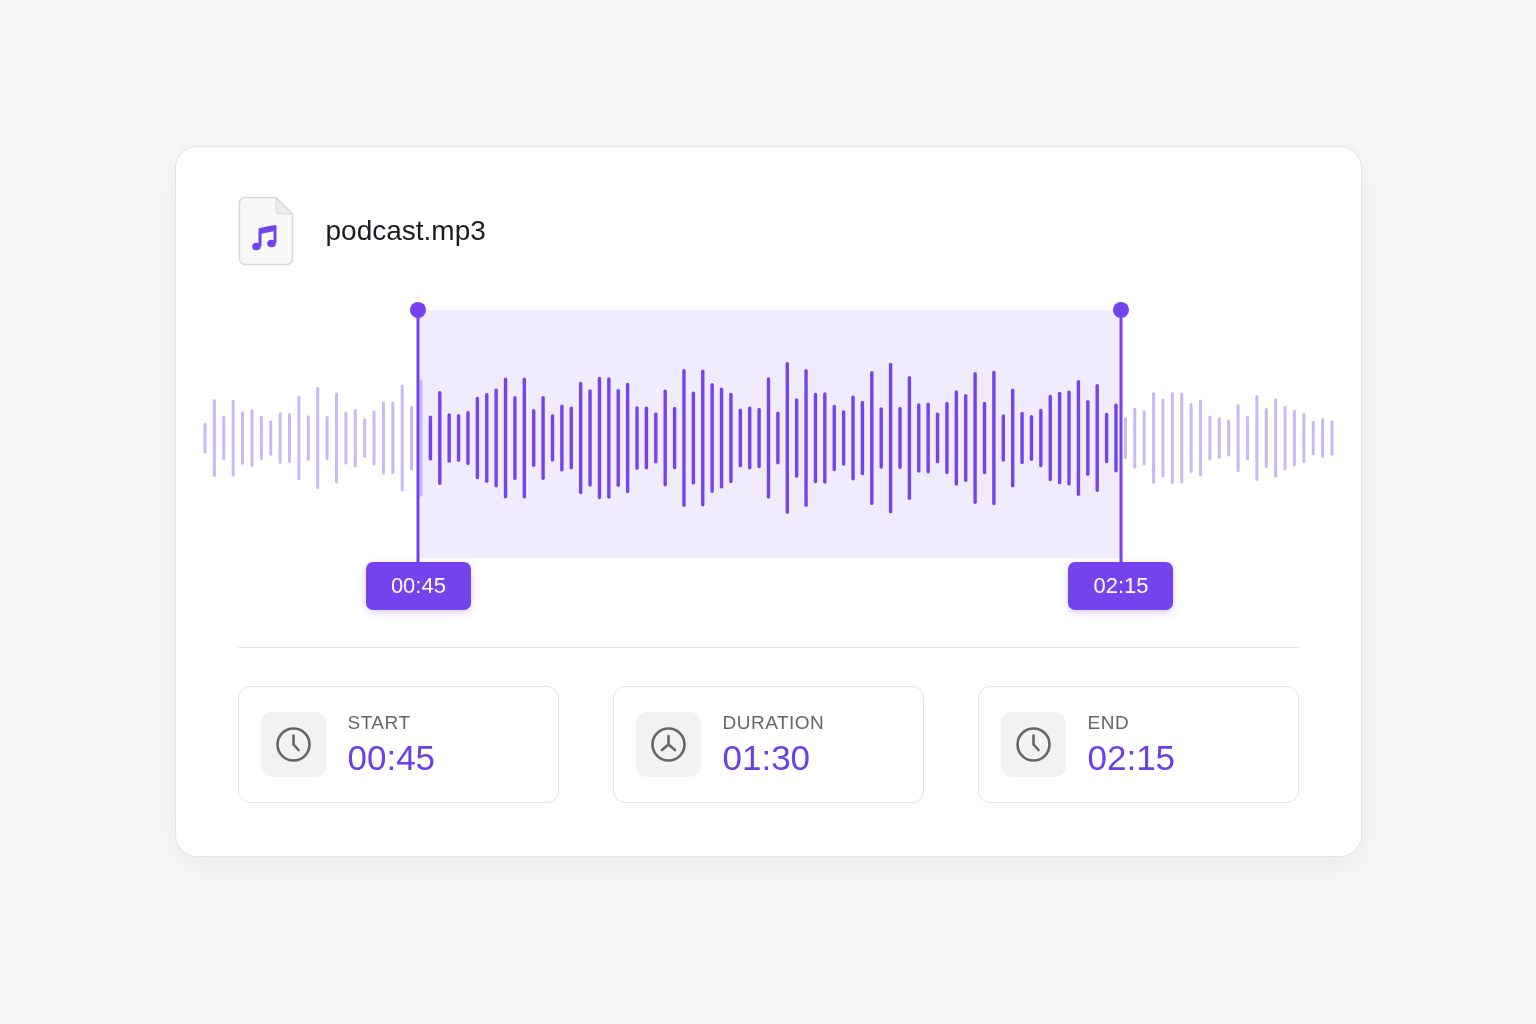  I want to click on dial-icon, so click(668, 744).